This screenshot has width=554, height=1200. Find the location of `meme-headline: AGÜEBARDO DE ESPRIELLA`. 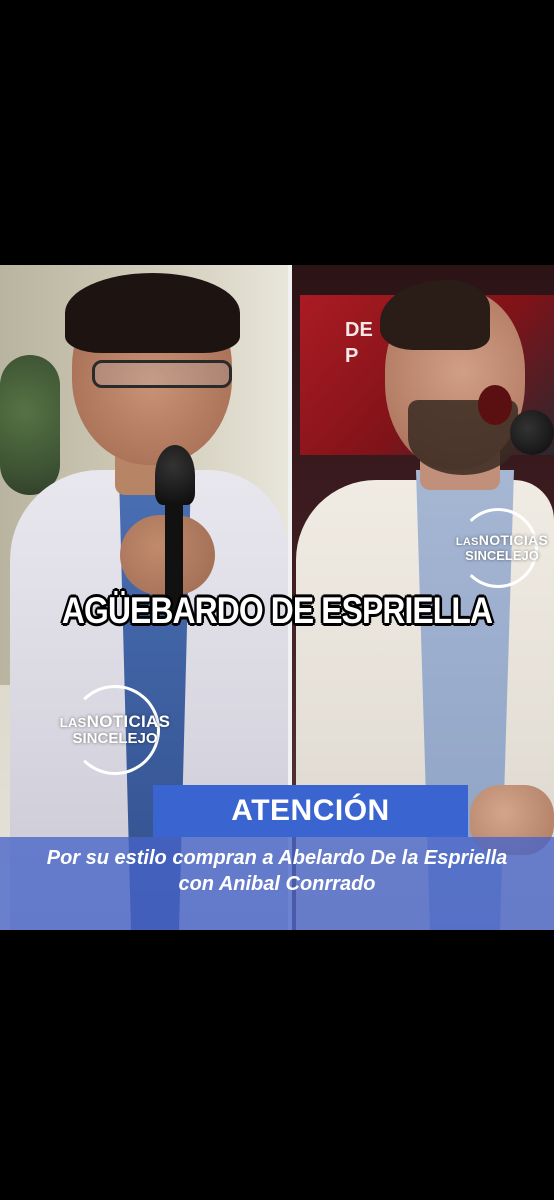

meme-headline: AGÜEBARDO DE ESPRIELLA is located at coordinates (277, 610).